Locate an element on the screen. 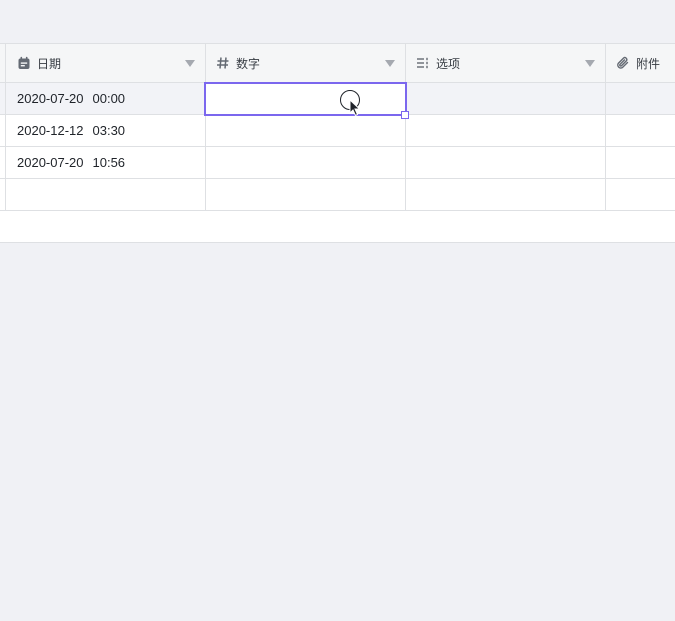 This screenshot has height=621, width=675. hash-icon is located at coordinates (223, 63).